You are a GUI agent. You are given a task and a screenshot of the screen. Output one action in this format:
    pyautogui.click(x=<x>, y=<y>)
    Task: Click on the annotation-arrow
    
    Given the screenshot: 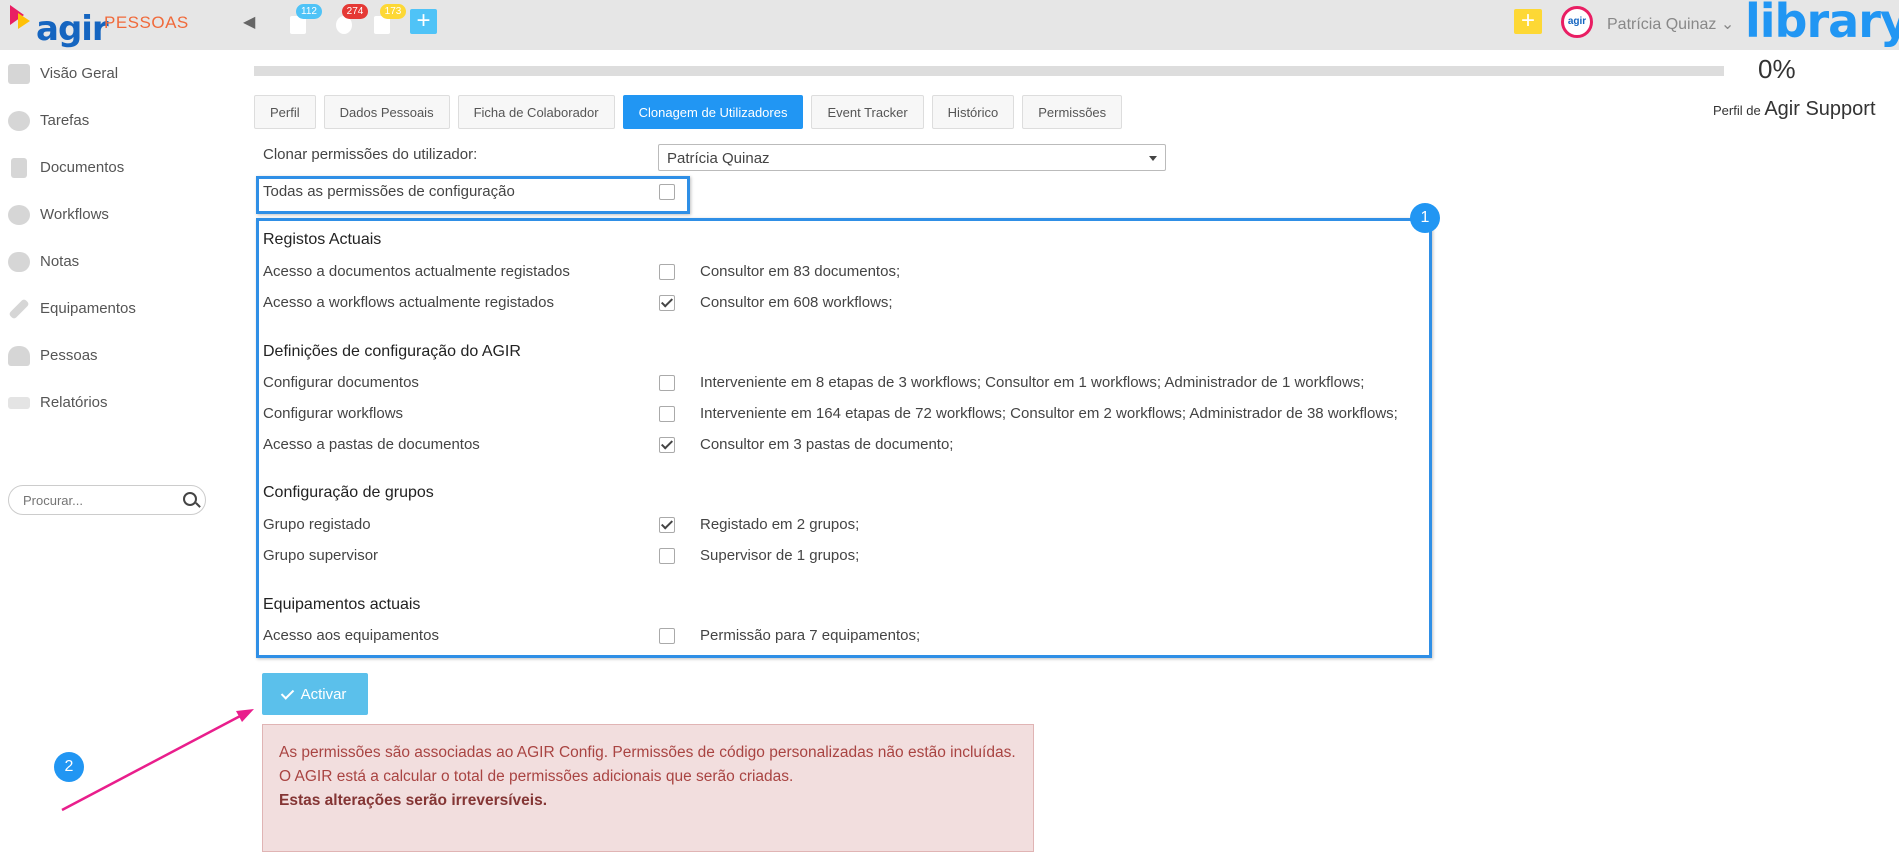 What is the action you would take?
    pyautogui.click(x=157, y=760)
    